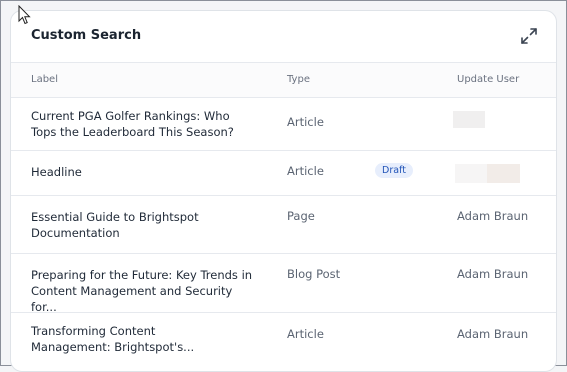  I want to click on row-type: Blog Post, so click(314, 274).